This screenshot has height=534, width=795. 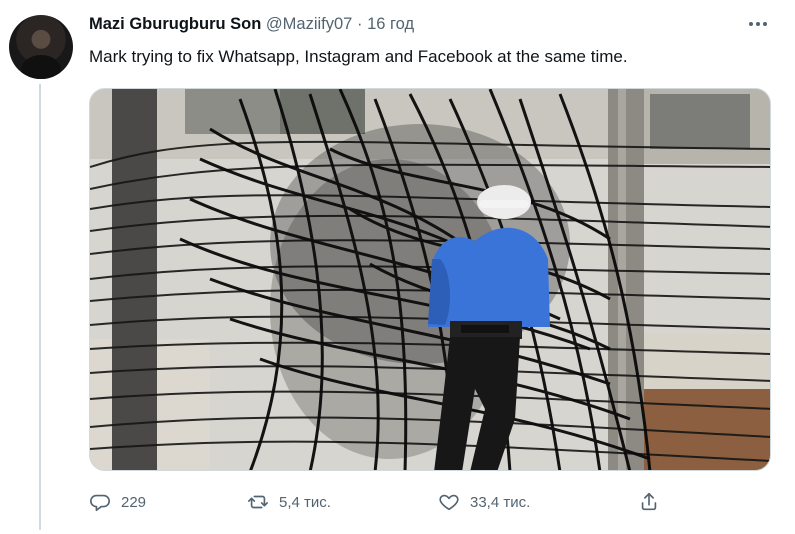 I want to click on author-handle: @Maziify07, so click(x=309, y=24).